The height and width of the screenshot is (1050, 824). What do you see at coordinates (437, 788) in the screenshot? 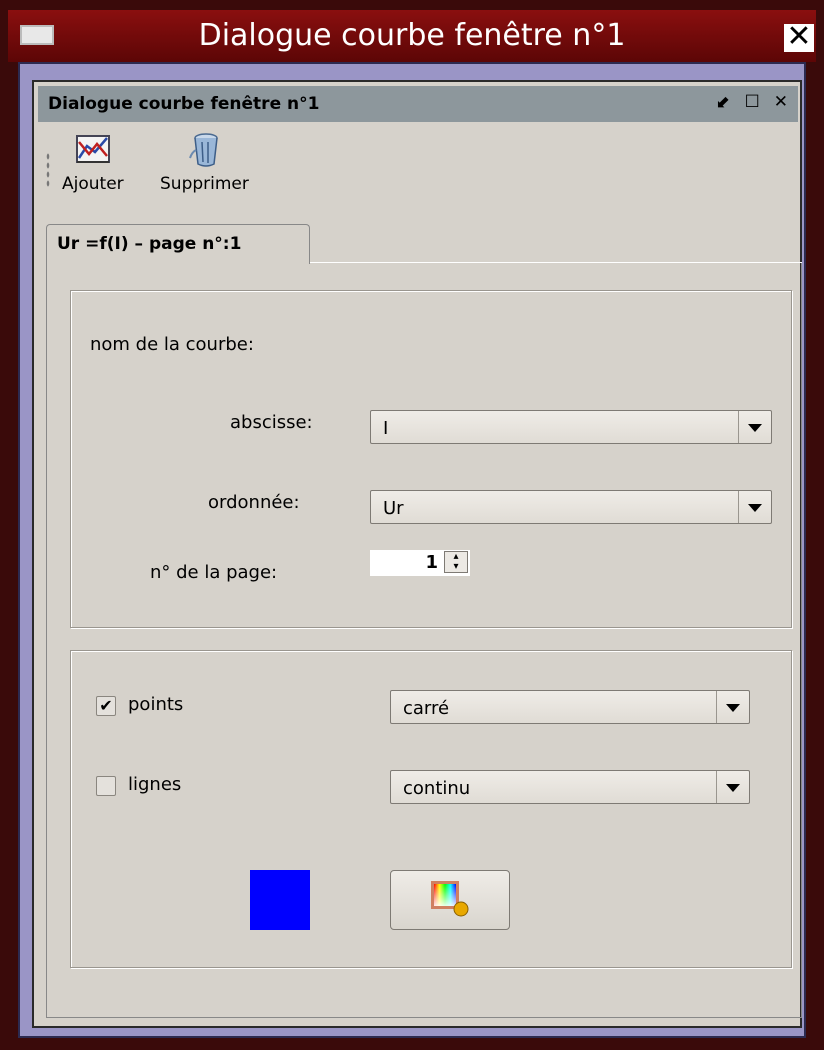
I see `lines-style-value: continu` at bounding box center [437, 788].